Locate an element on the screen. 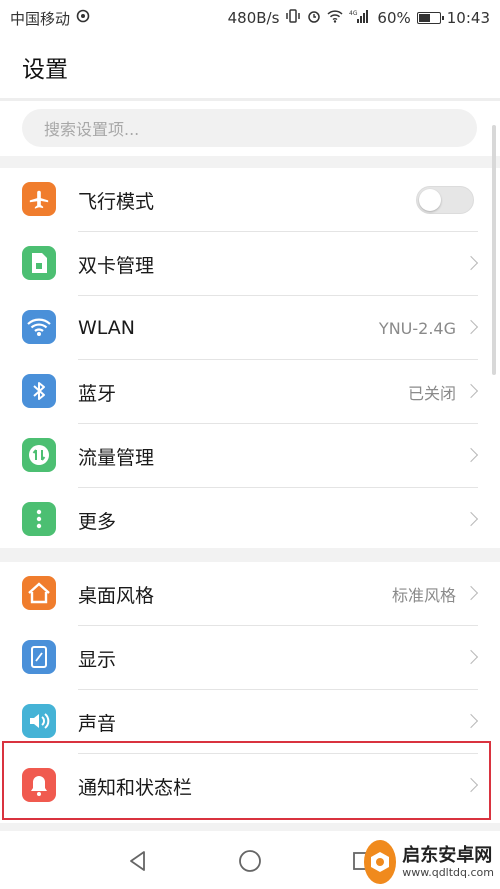 This screenshot has height=889, width=500. status-bar: 中国移动 480B/s 4G 60% 10:43 is located at coordinates (250, 18).